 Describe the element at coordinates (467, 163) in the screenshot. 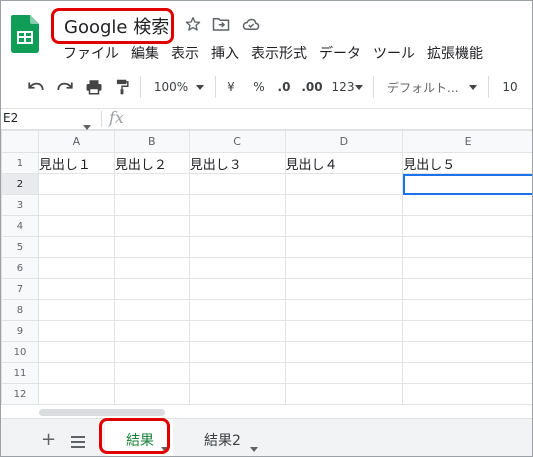

I see `cell-e1: 見出し５` at that location.